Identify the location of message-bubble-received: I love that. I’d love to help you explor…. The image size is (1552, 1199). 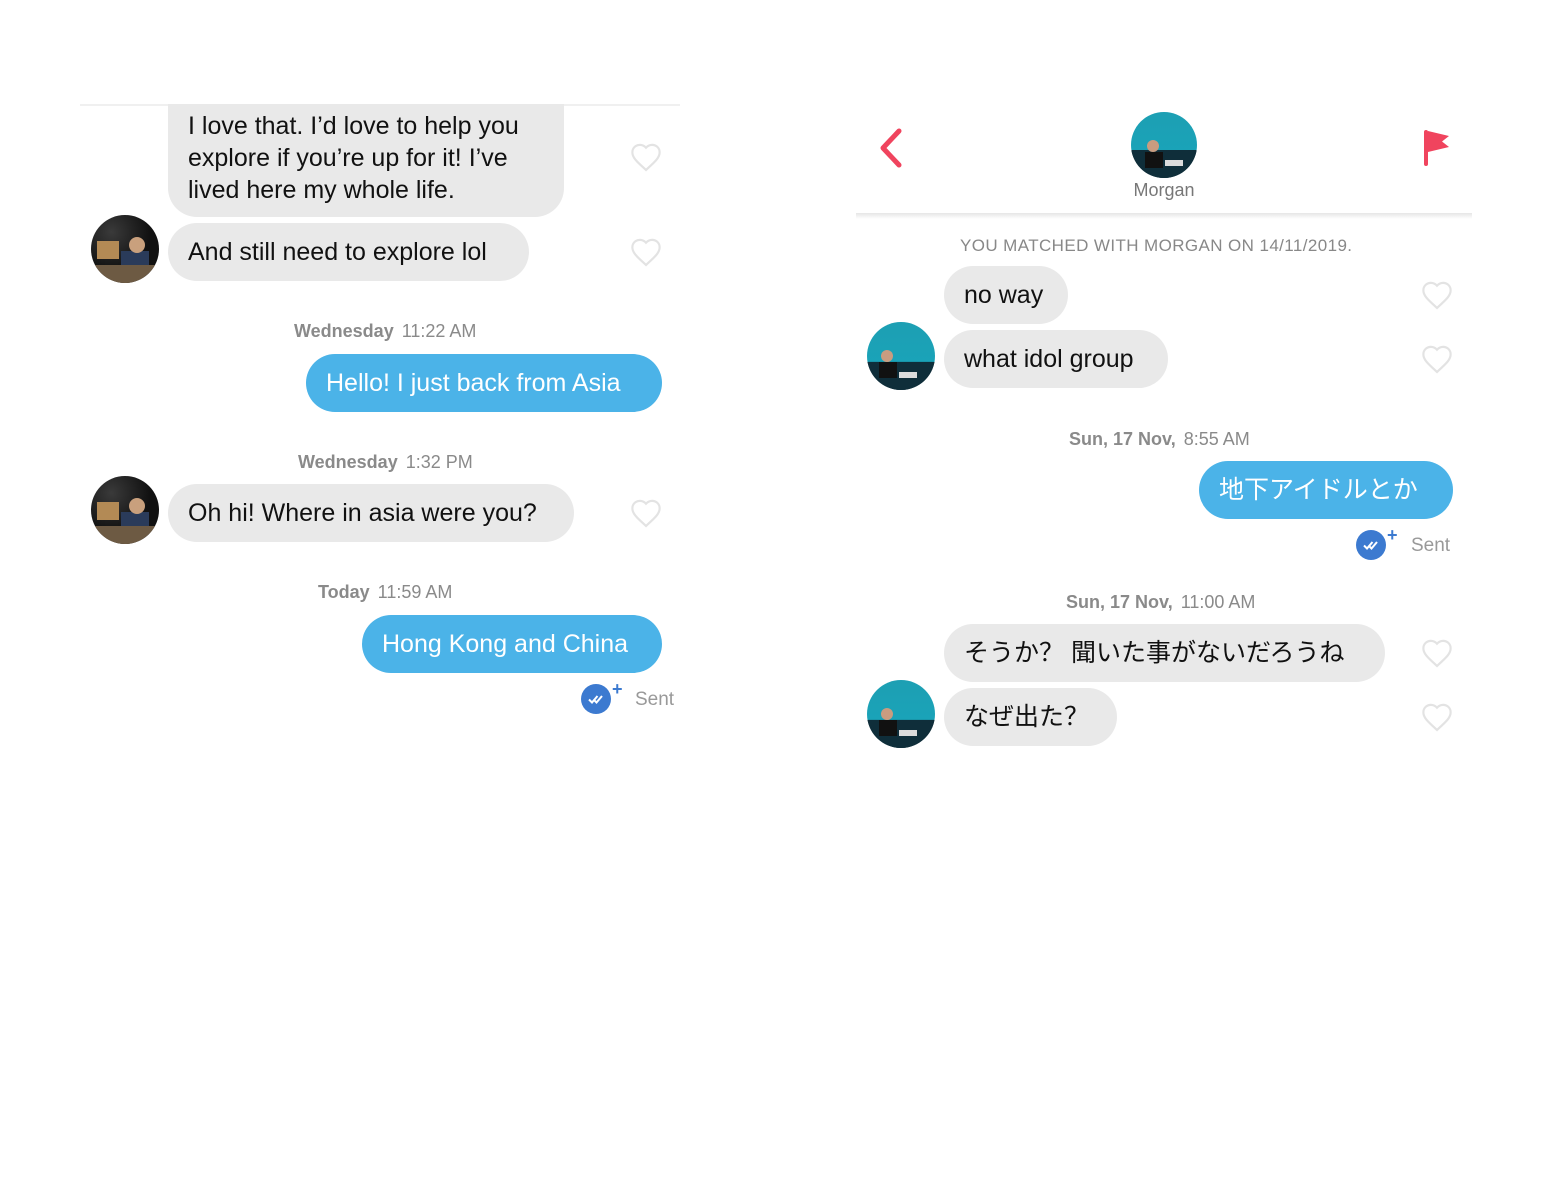
(366, 160).